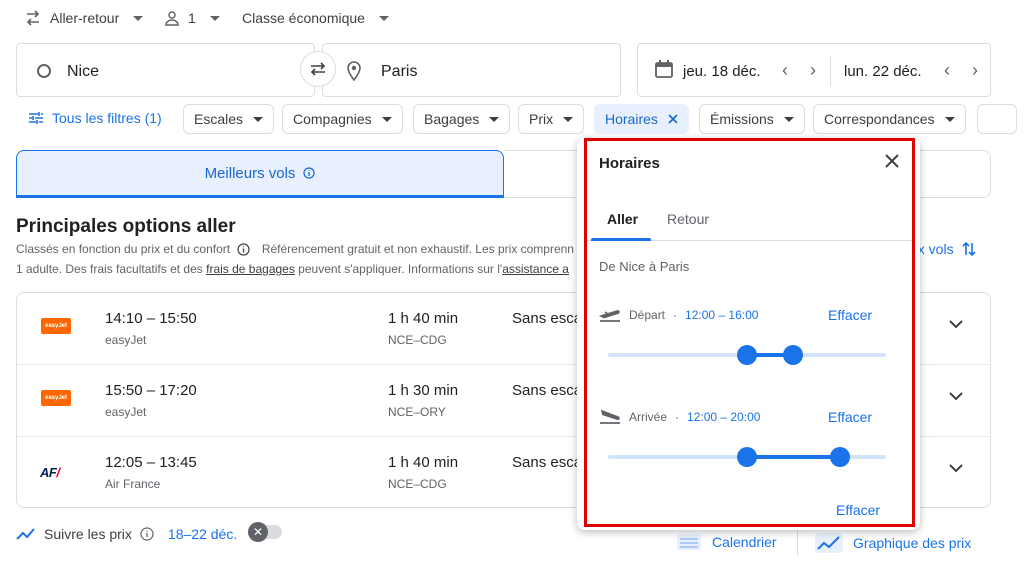  What do you see at coordinates (315, 18) in the screenshot?
I see `cabin-class-select: Classe économique` at bounding box center [315, 18].